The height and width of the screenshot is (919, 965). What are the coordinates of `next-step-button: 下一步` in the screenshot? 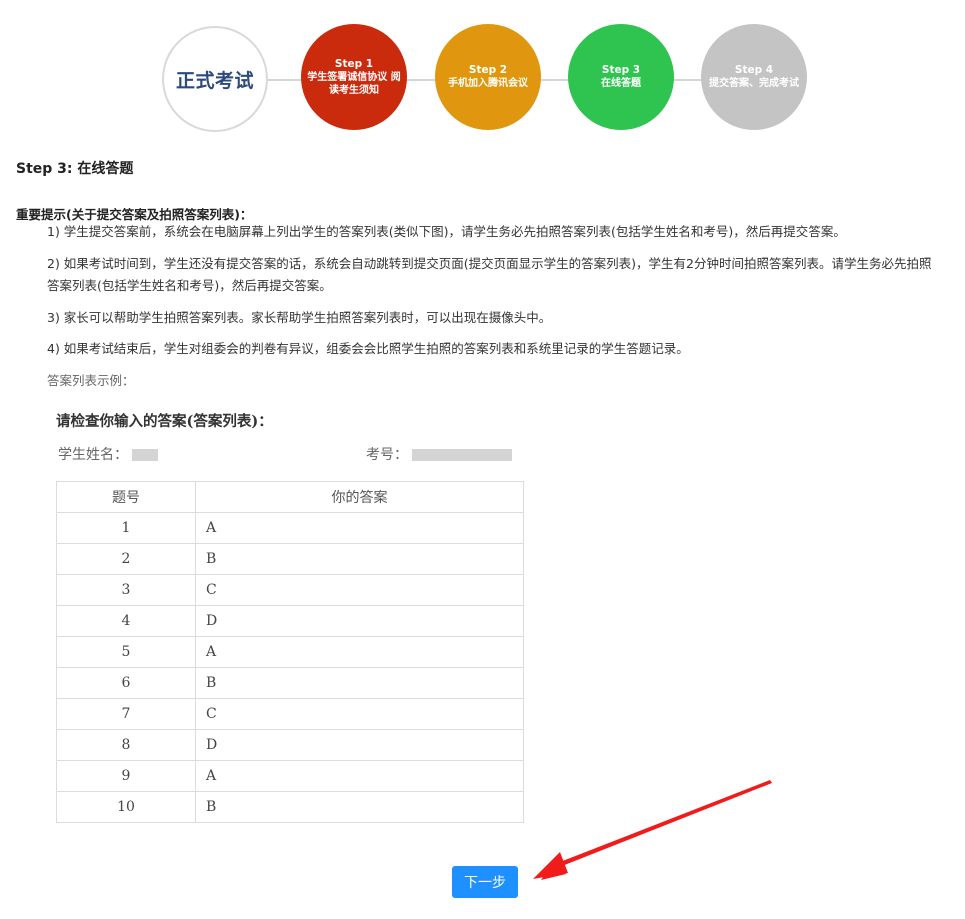 It's located at (485, 882).